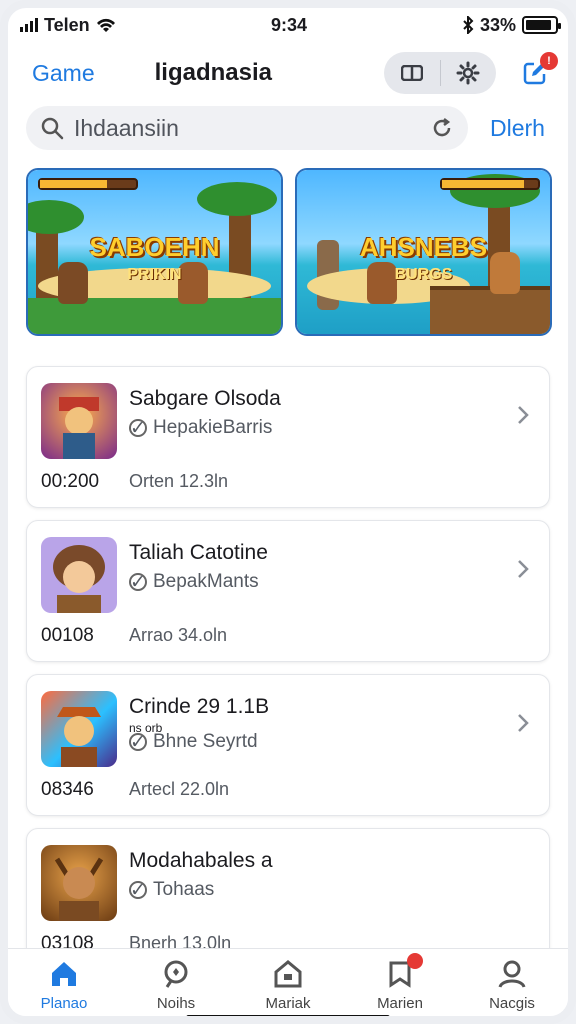 The height and width of the screenshot is (1024, 576). I want to click on battery-icon, so click(541, 25).